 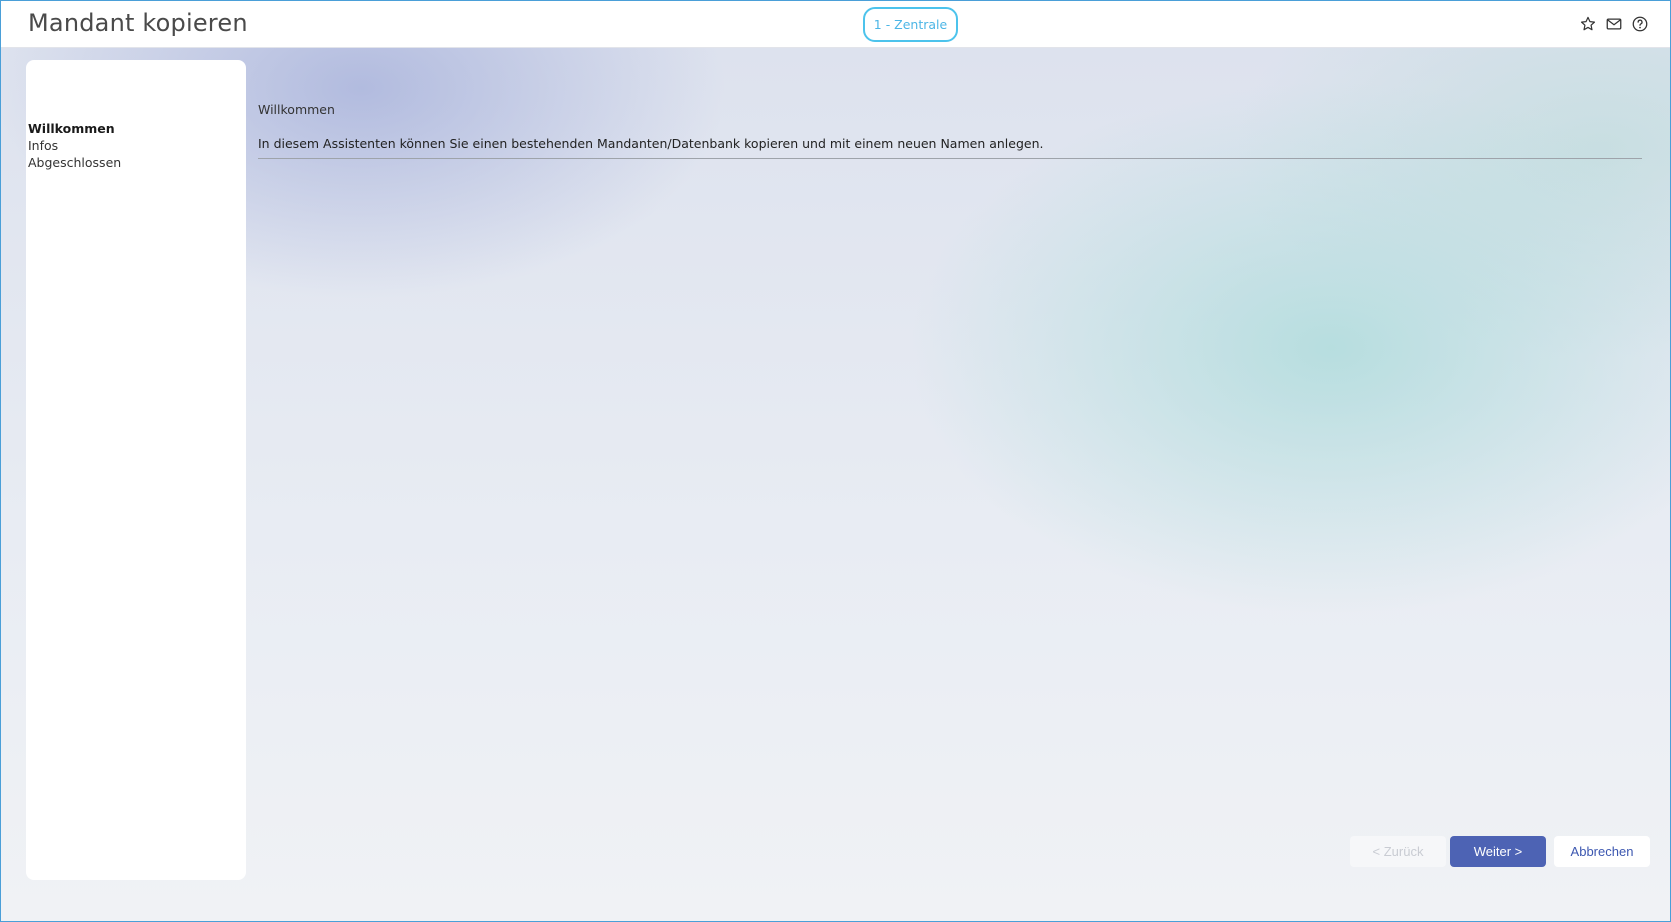 What do you see at coordinates (1640, 24) in the screenshot?
I see `help-icon` at bounding box center [1640, 24].